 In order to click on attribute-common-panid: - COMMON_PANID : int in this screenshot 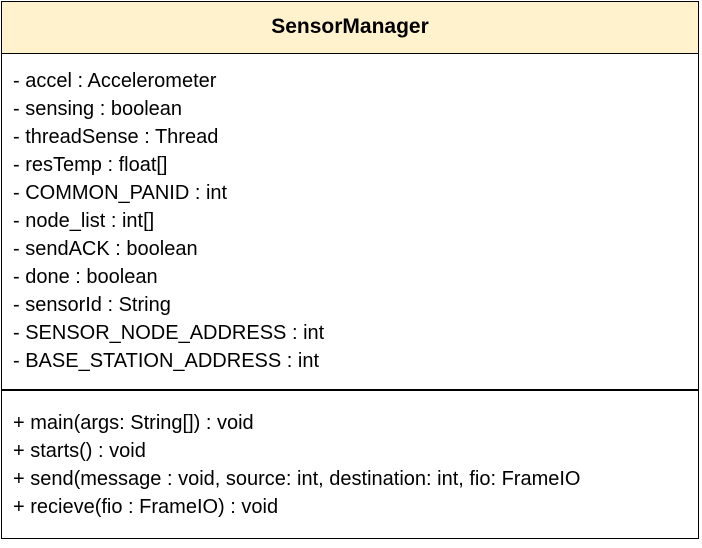, I will do `click(120, 193)`.